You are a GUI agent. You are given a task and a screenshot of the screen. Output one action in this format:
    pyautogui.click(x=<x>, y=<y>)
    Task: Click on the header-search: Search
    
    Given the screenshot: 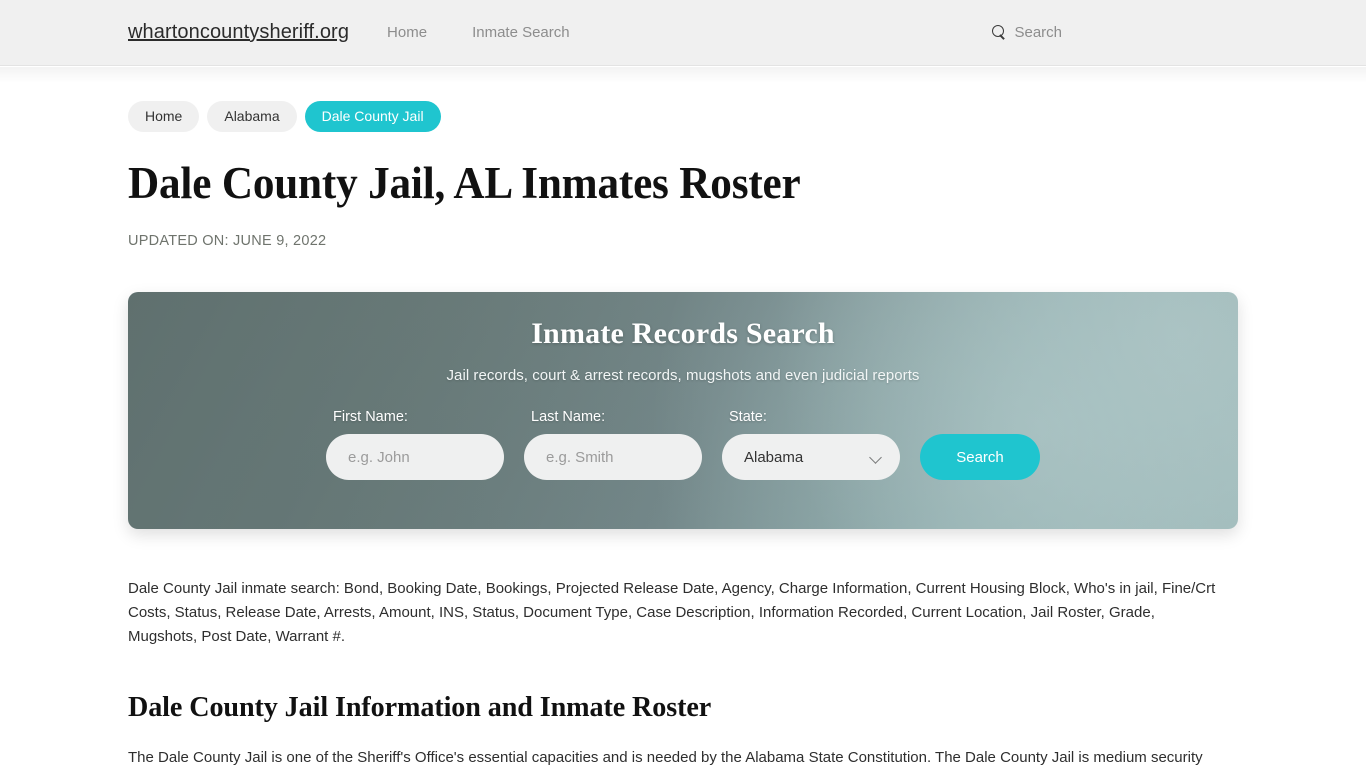 What is the action you would take?
    pyautogui.click(x=1115, y=32)
    